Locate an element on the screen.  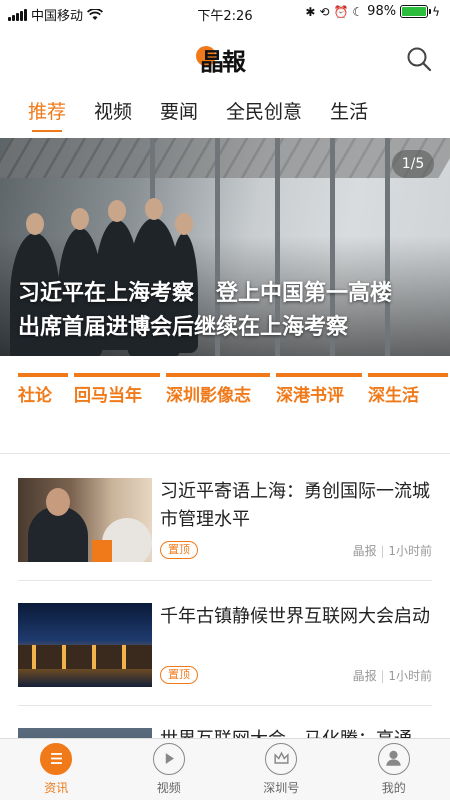
tab-life: 生活 is located at coordinates (349, 113).